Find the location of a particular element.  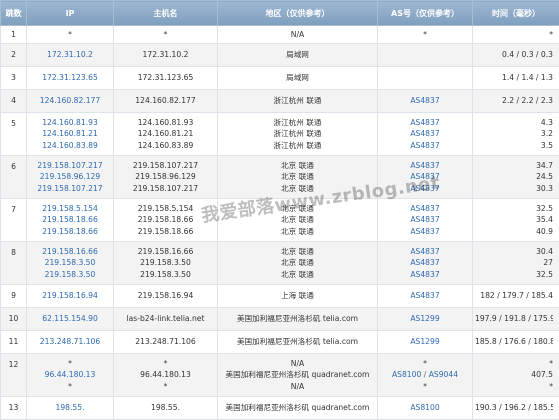

ip-line: 62.115.154.90 is located at coordinates (70, 318).